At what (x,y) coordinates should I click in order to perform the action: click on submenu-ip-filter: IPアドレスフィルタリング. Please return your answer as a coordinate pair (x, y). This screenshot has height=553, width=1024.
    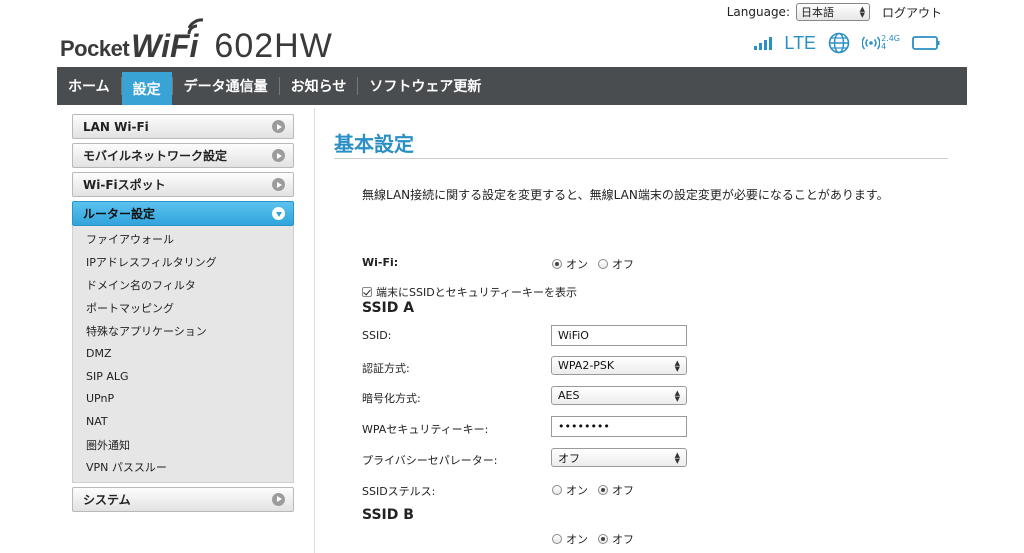
    Looking at the image, I should click on (183, 262).